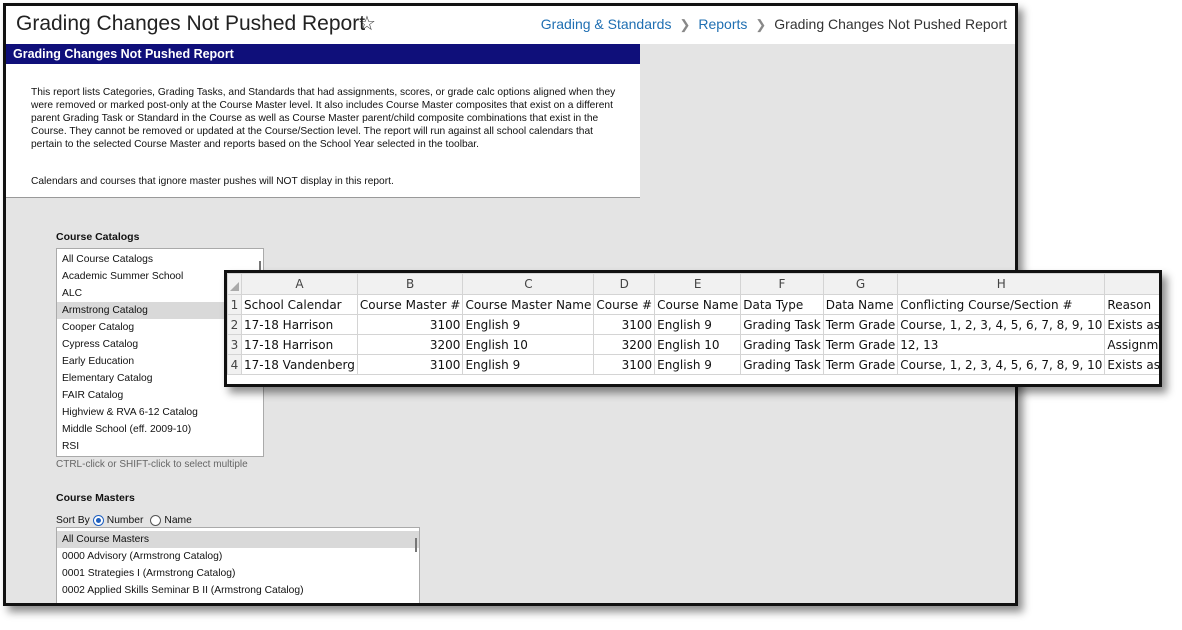 The image size is (1182, 630). I want to click on row-header: 4, so click(234, 364).